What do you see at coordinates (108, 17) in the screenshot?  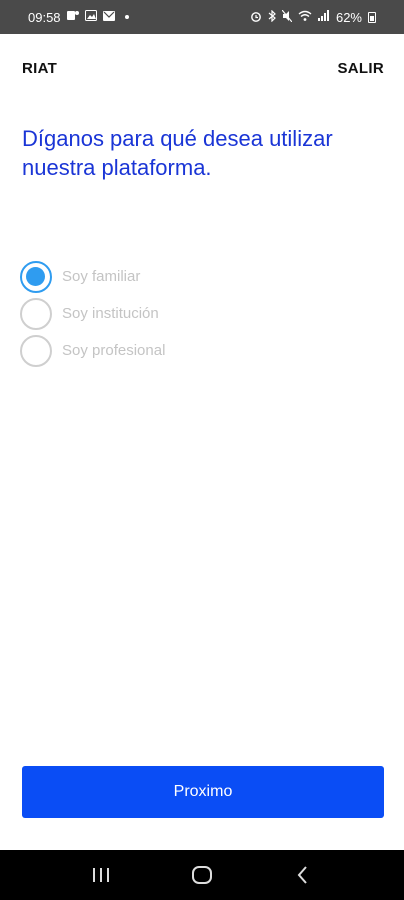 I see `mail-icon` at bounding box center [108, 17].